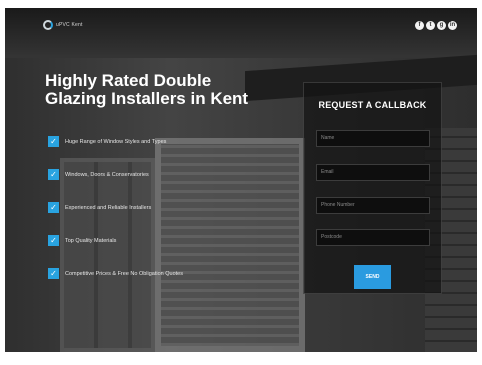 The height and width of the screenshot is (365, 482). I want to click on google-plus-icon: g, so click(441, 25).